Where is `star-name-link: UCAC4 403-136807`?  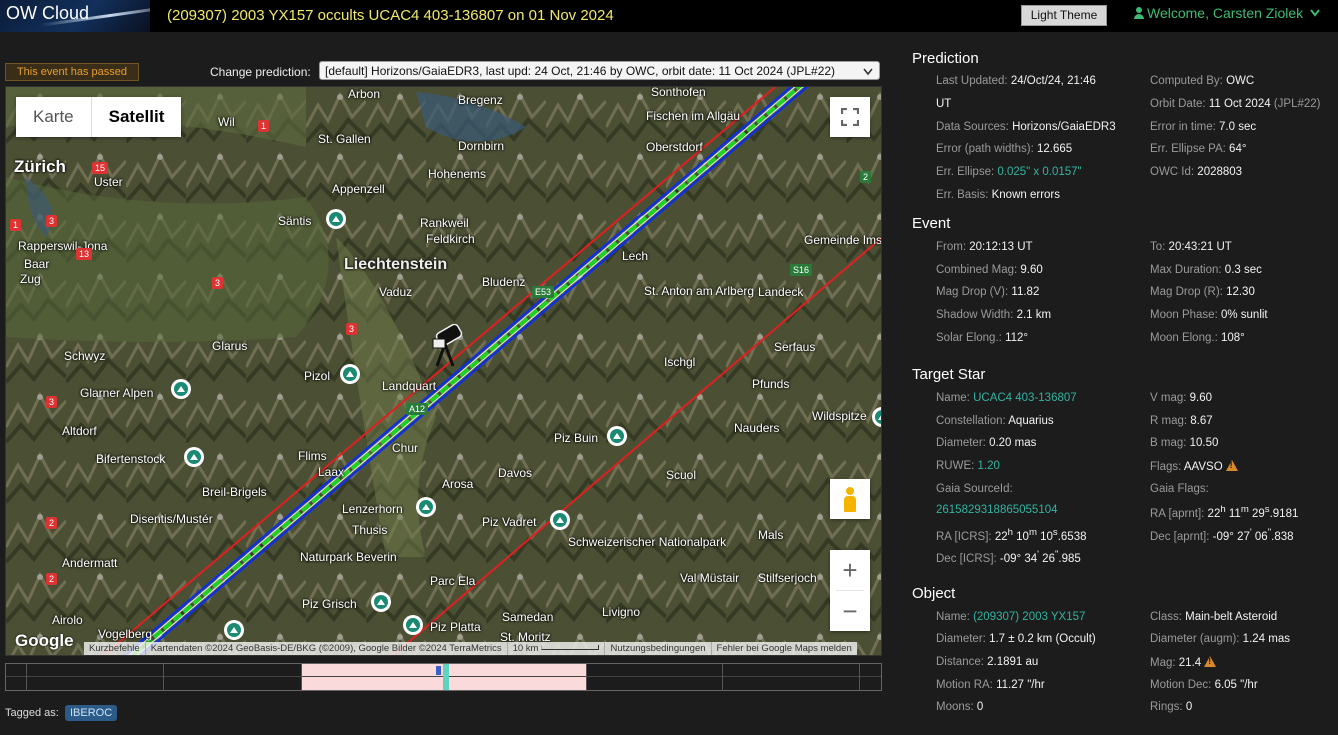 star-name-link: UCAC4 403-136807 is located at coordinates (1025, 398).